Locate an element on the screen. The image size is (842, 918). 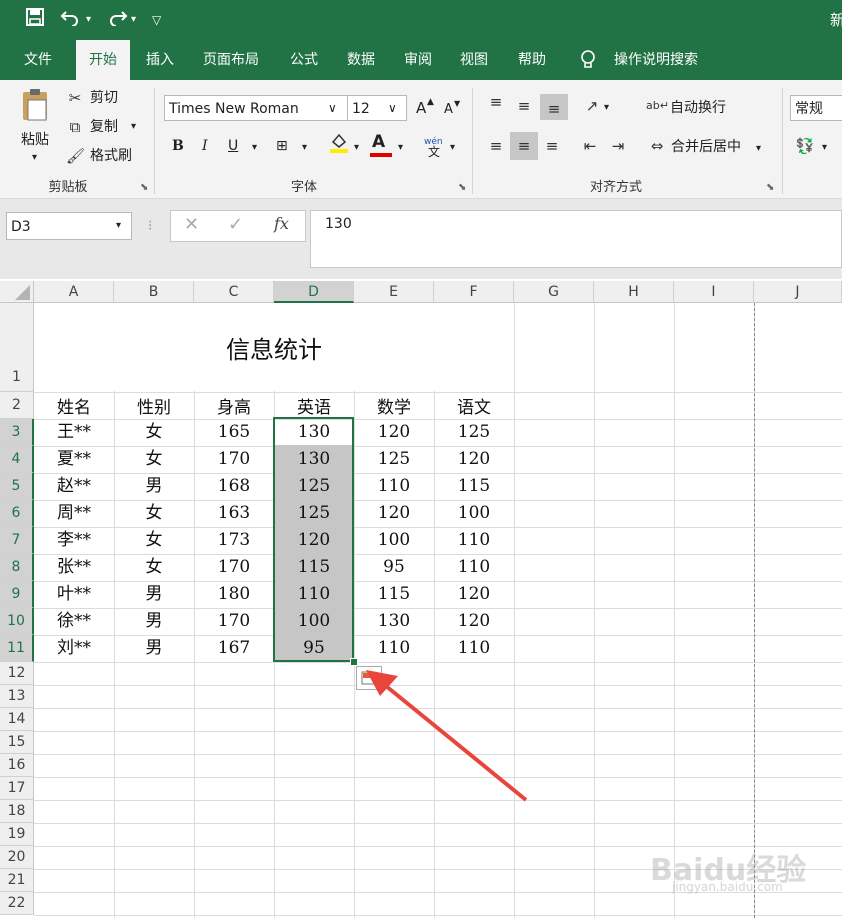
row-header-15: 15 is located at coordinates (17, 742).